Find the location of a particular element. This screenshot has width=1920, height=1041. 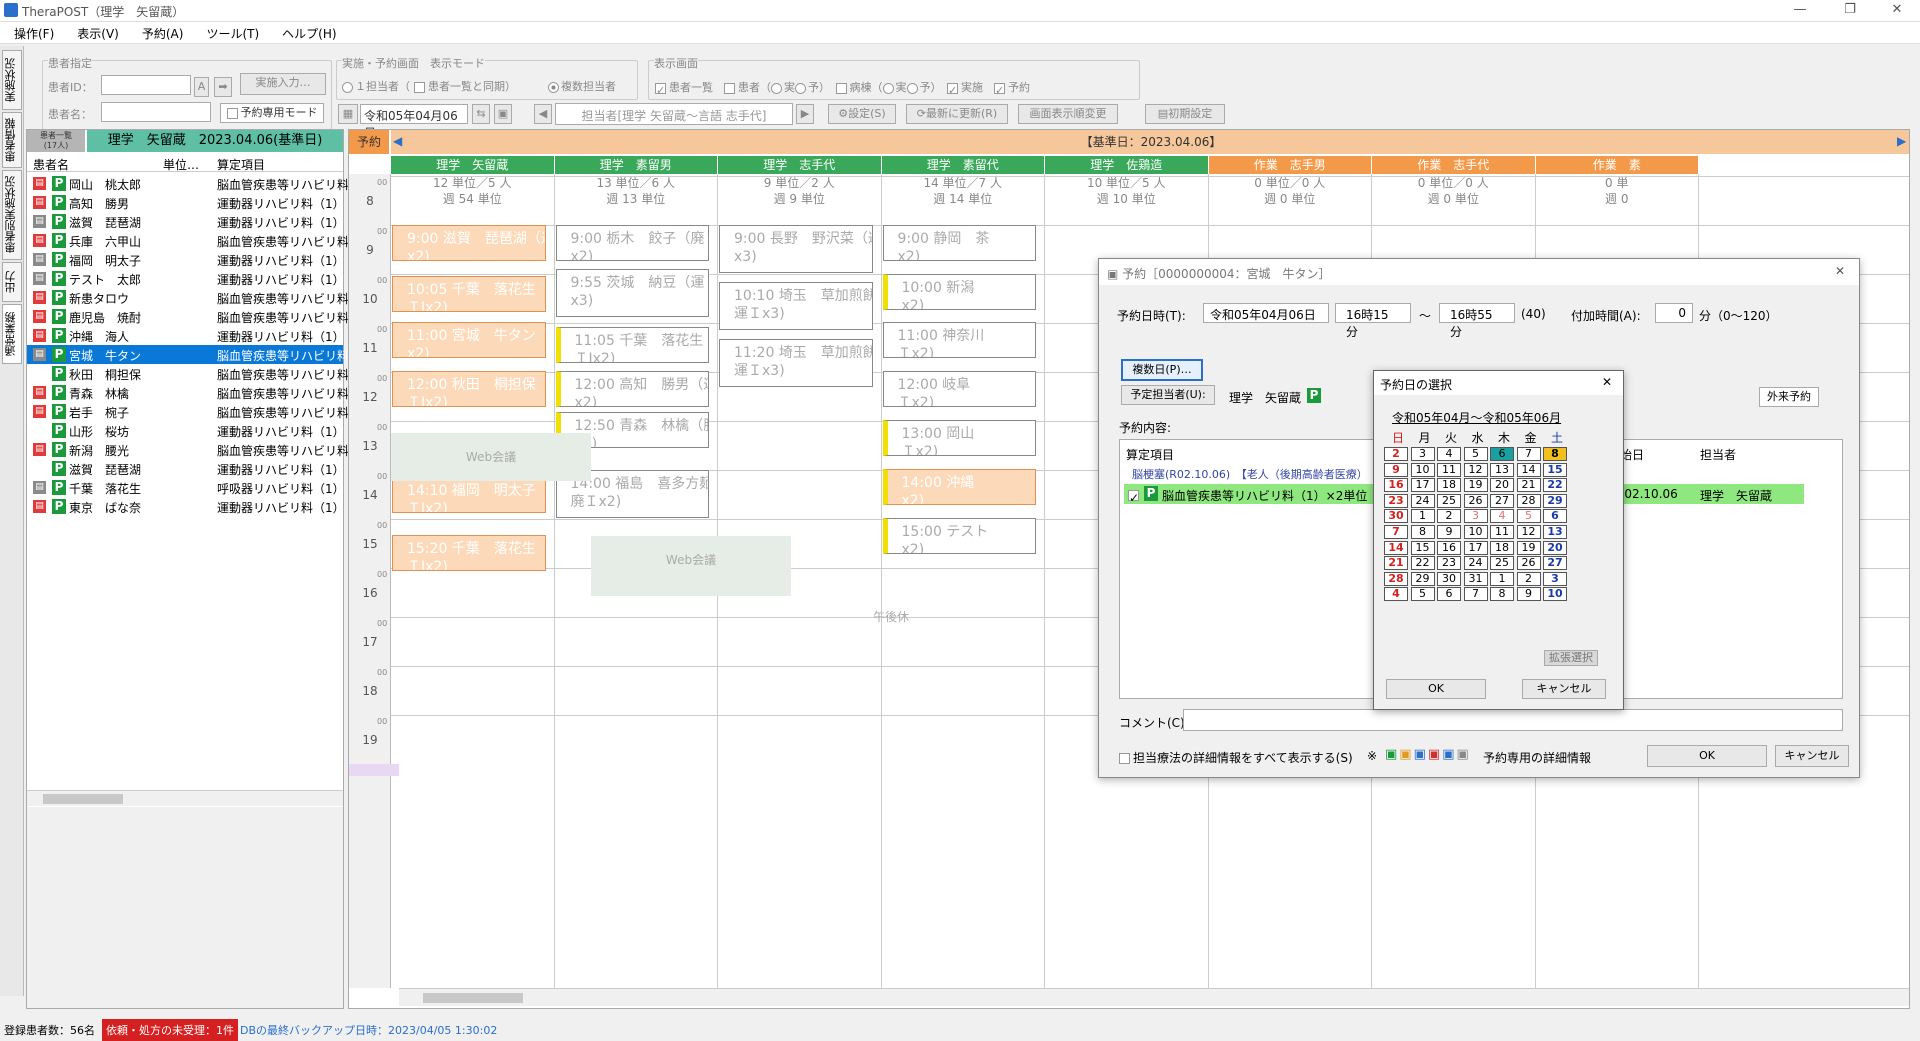

close-button: ✕ is located at coordinates (1897, 9).